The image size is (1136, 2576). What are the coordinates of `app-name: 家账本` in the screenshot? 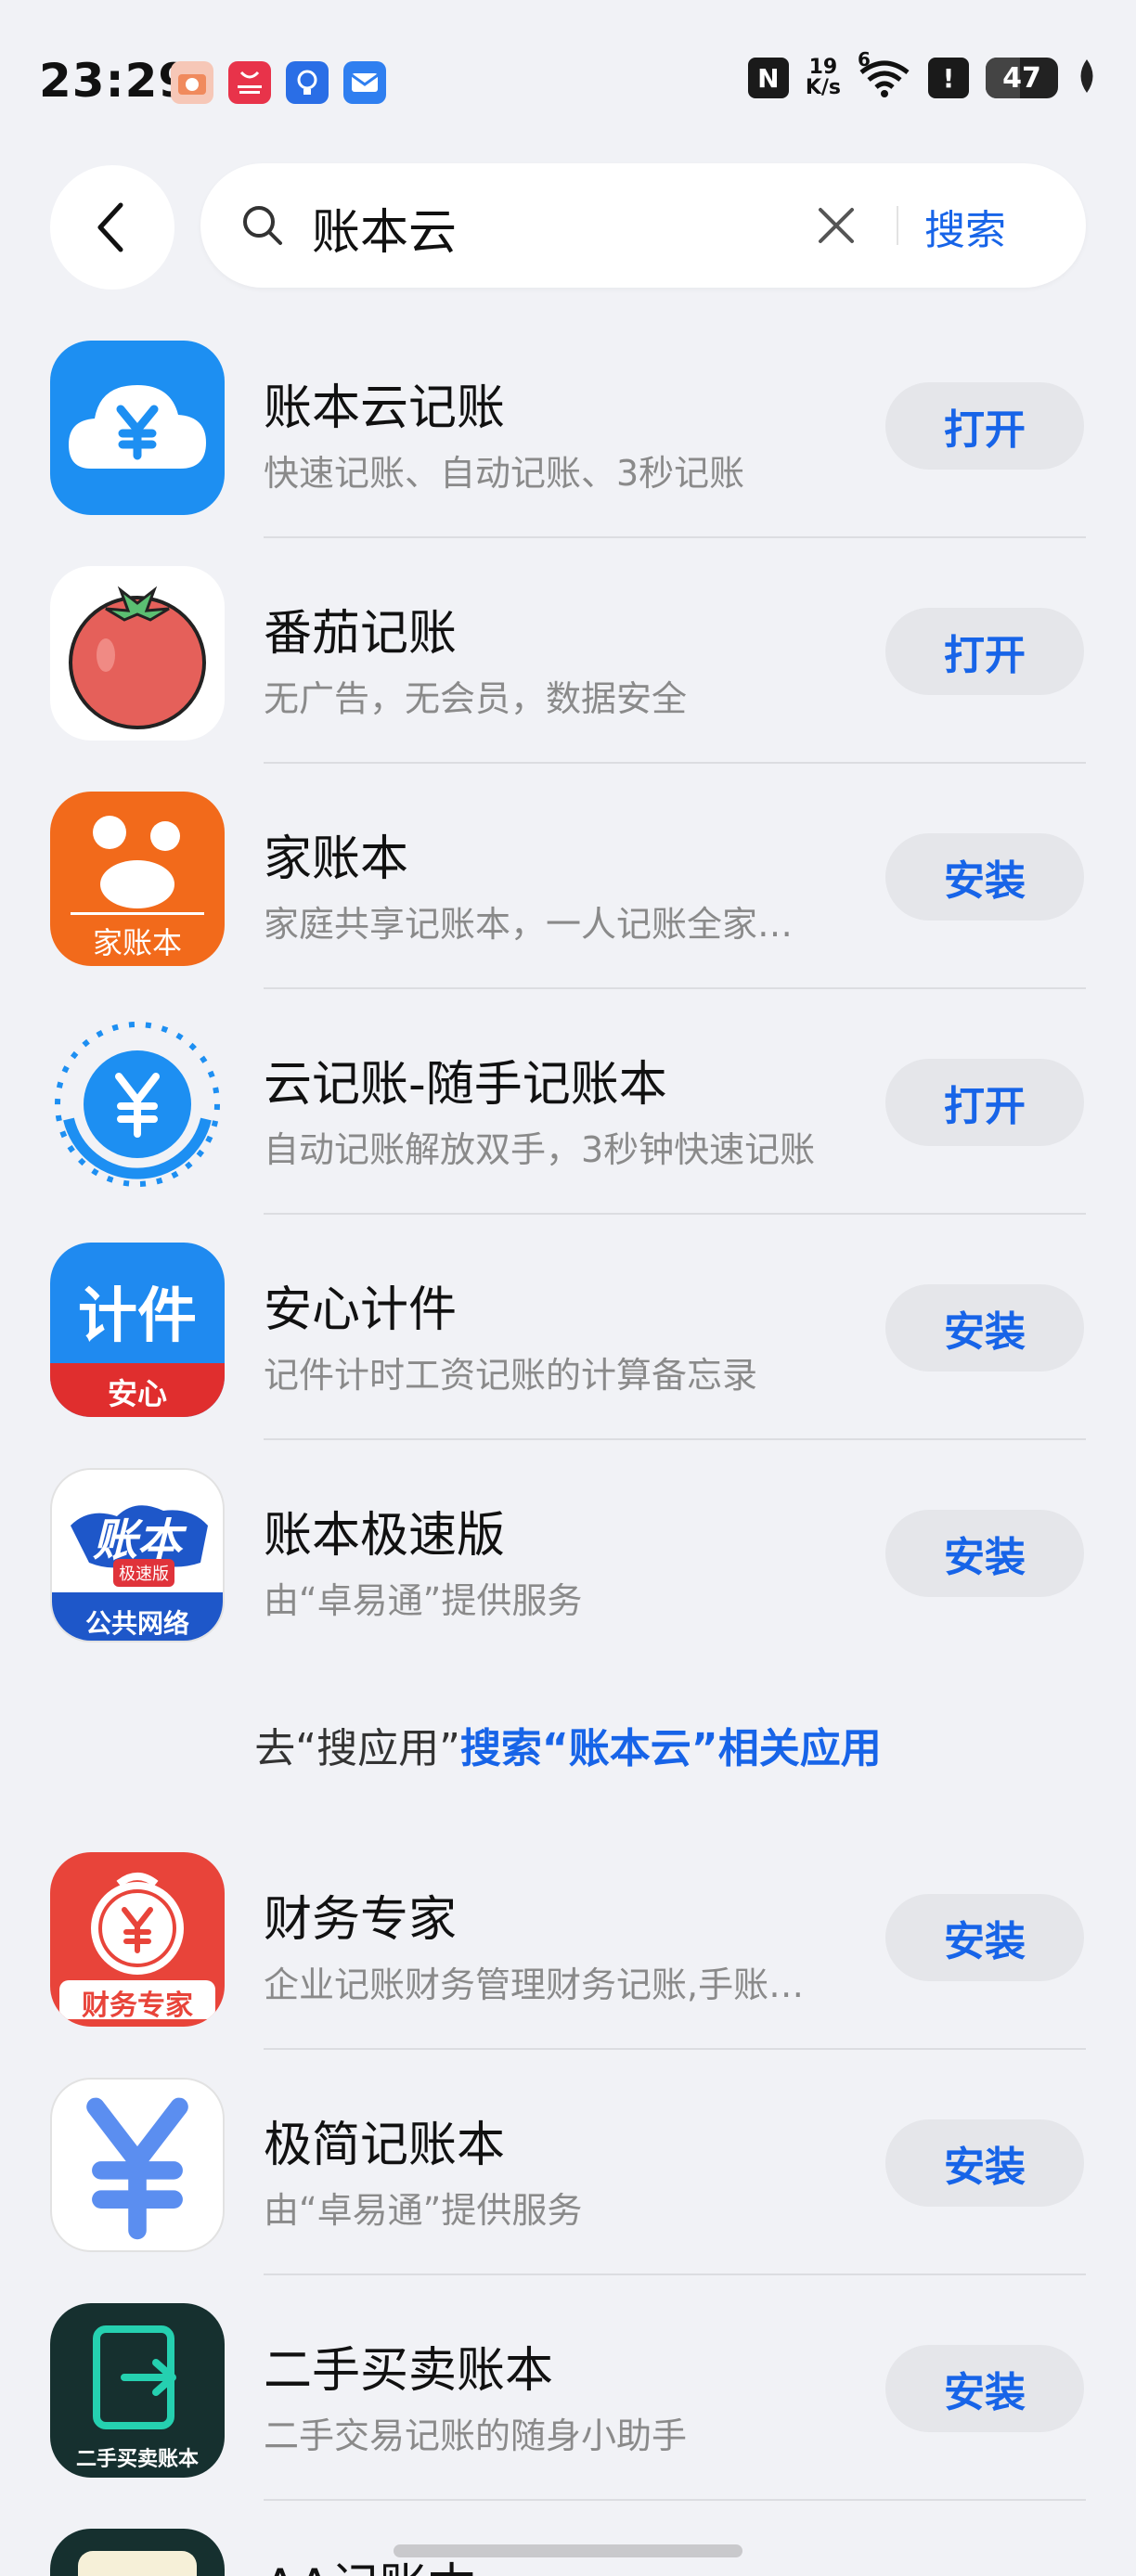 It's located at (336, 859).